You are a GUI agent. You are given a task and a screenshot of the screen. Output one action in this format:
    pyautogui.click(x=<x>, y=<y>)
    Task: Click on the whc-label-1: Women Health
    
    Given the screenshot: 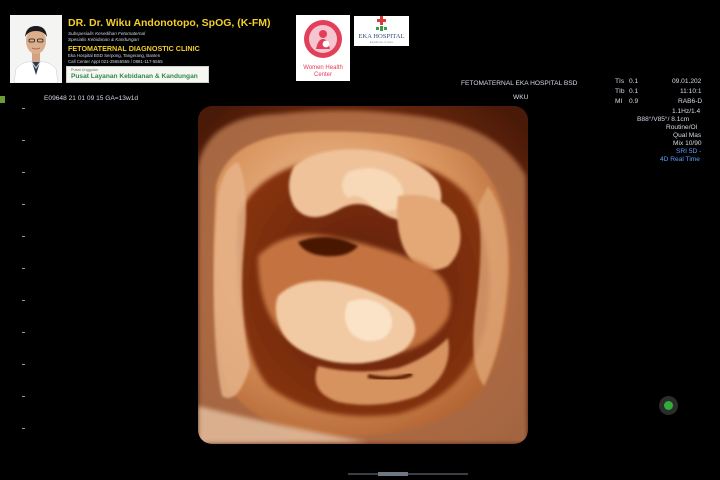 What is the action you would take?
    pyautogui.click(x=323, y=68)
    